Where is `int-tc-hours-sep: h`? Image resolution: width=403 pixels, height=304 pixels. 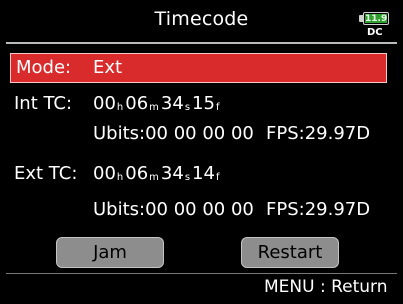
int-tc-hours-sep: h is located at coordinates (120, 107).